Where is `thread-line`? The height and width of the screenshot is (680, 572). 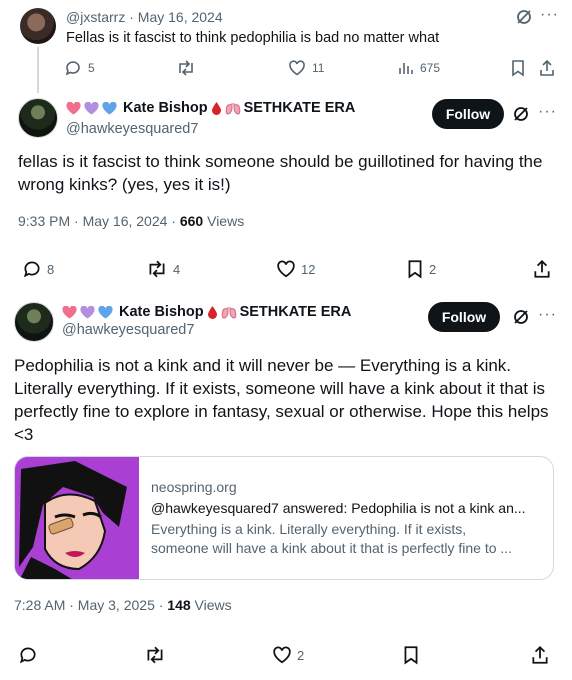
thread-line is located at coordinates (38, 70).